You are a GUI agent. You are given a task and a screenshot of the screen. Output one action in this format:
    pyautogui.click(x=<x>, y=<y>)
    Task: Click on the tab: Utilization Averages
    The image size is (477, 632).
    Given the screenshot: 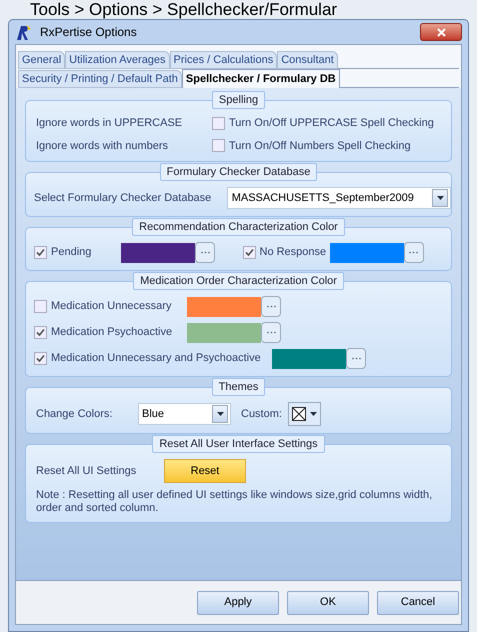 What is the action you would take?
    pyautogui.click(x=117, y=60)
    